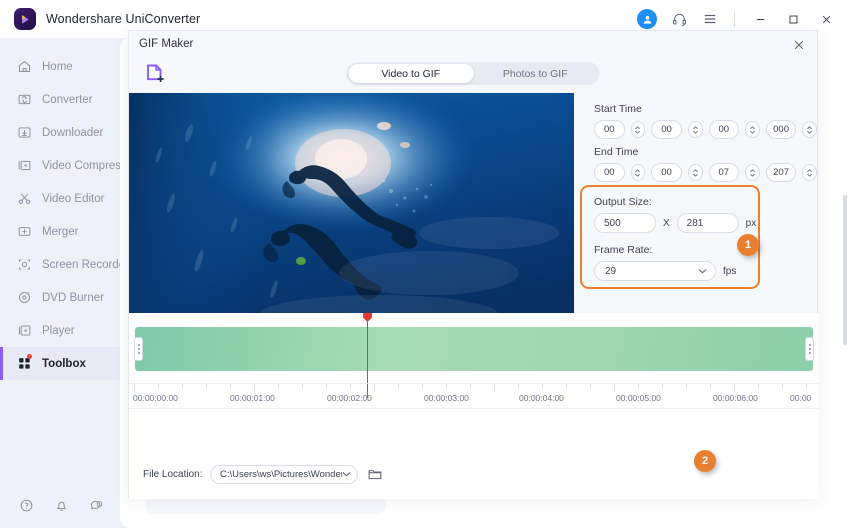  What do you see at coordinates (752, 172) in the screenshot?
I see `end-seconds-stepper` at bounding box center [752, 172].